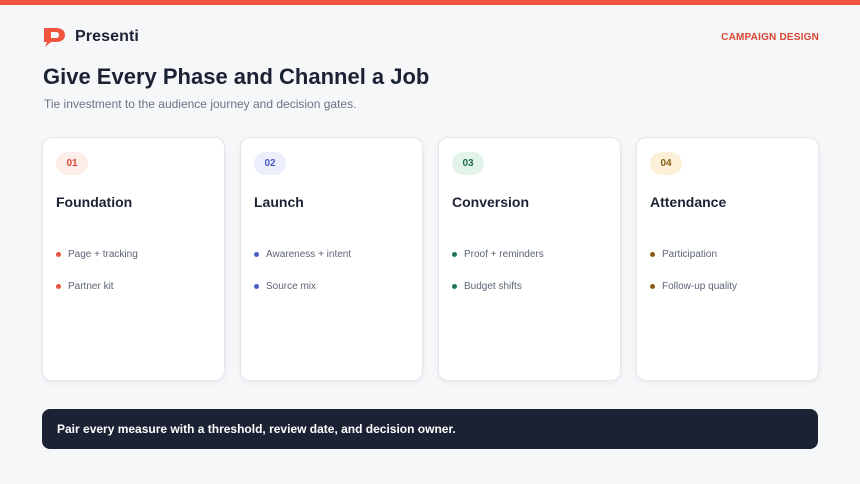 Image resolution: width=860 pixels, height=484 pixels. Describe the element at coordinates (291, 286) in the screenshot. I see `bullet-text: Source mix` at that location.